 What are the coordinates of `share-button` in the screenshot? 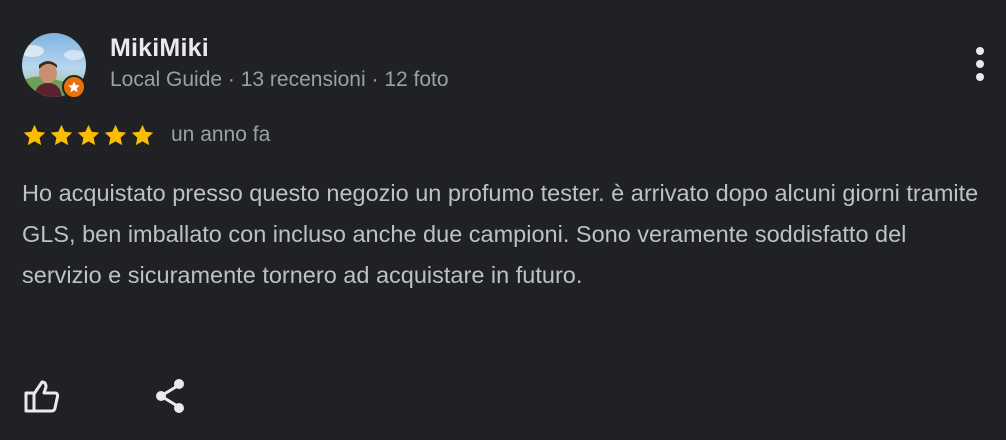 It's located at (170, 396).